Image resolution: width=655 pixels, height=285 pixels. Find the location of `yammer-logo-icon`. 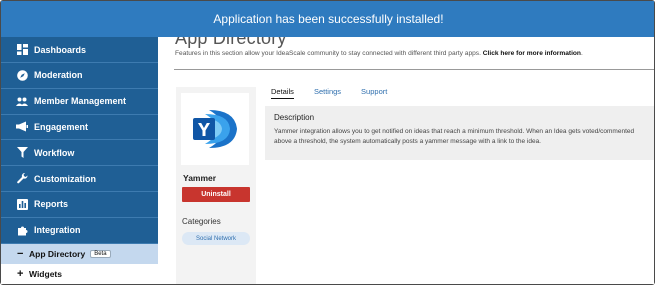

yammer-logo-icon is located at coordinates (215, 129).